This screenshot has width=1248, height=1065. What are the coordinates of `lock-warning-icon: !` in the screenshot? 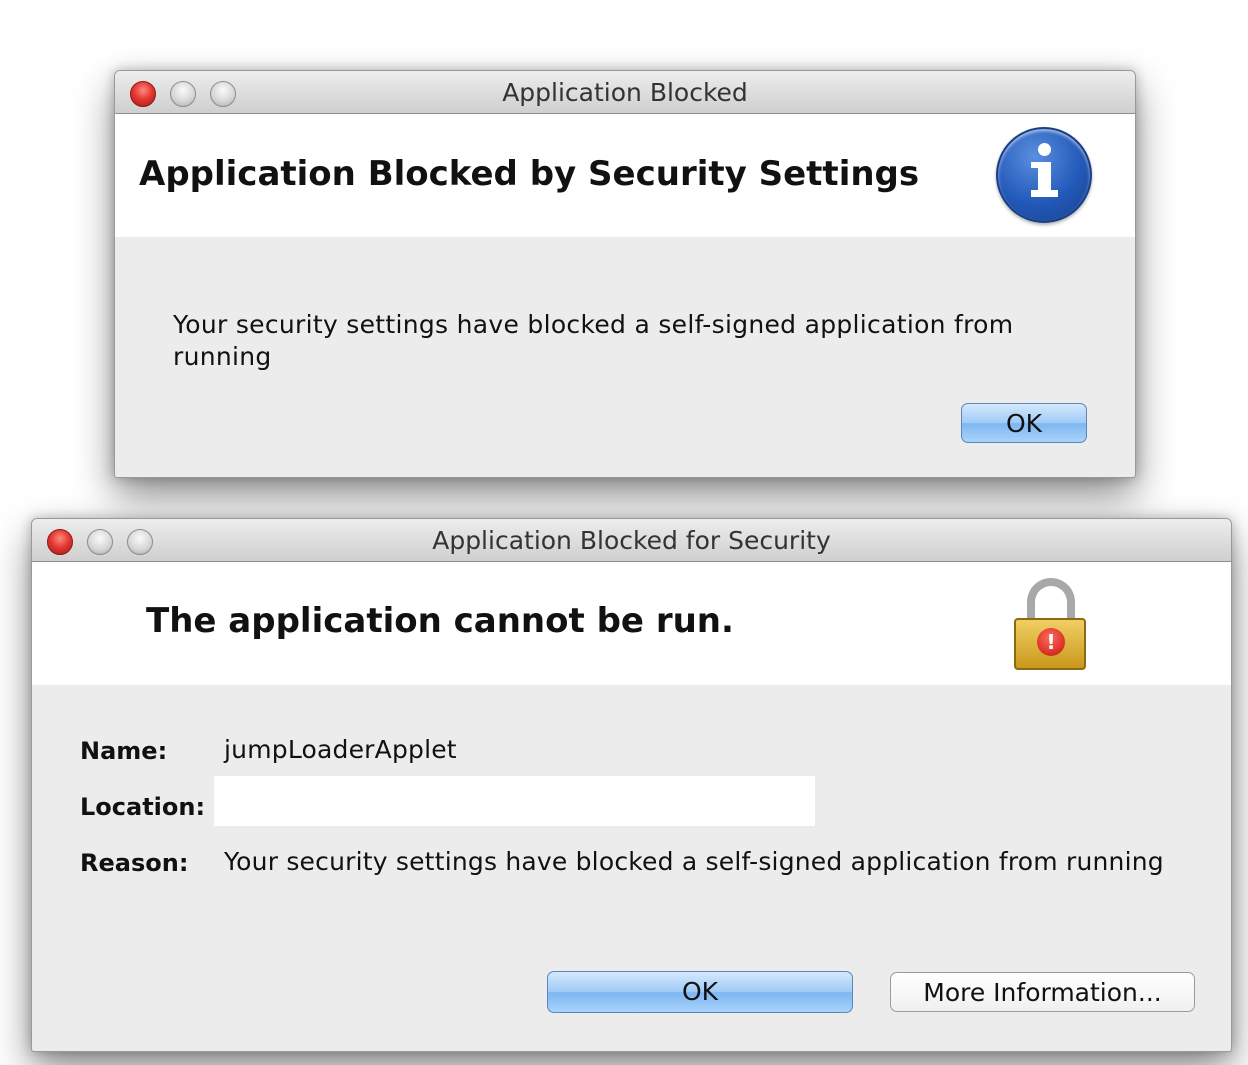 It's located at (1051, 624).